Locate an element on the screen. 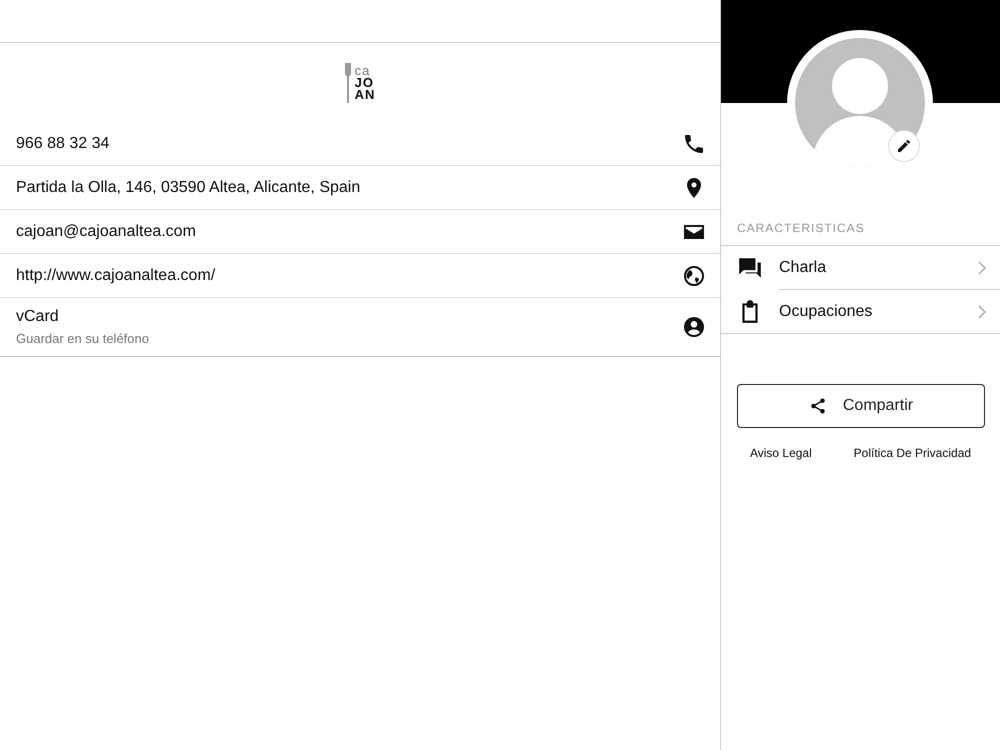  footer-link: Política De Privacidad is located at coordinates (913, 453).